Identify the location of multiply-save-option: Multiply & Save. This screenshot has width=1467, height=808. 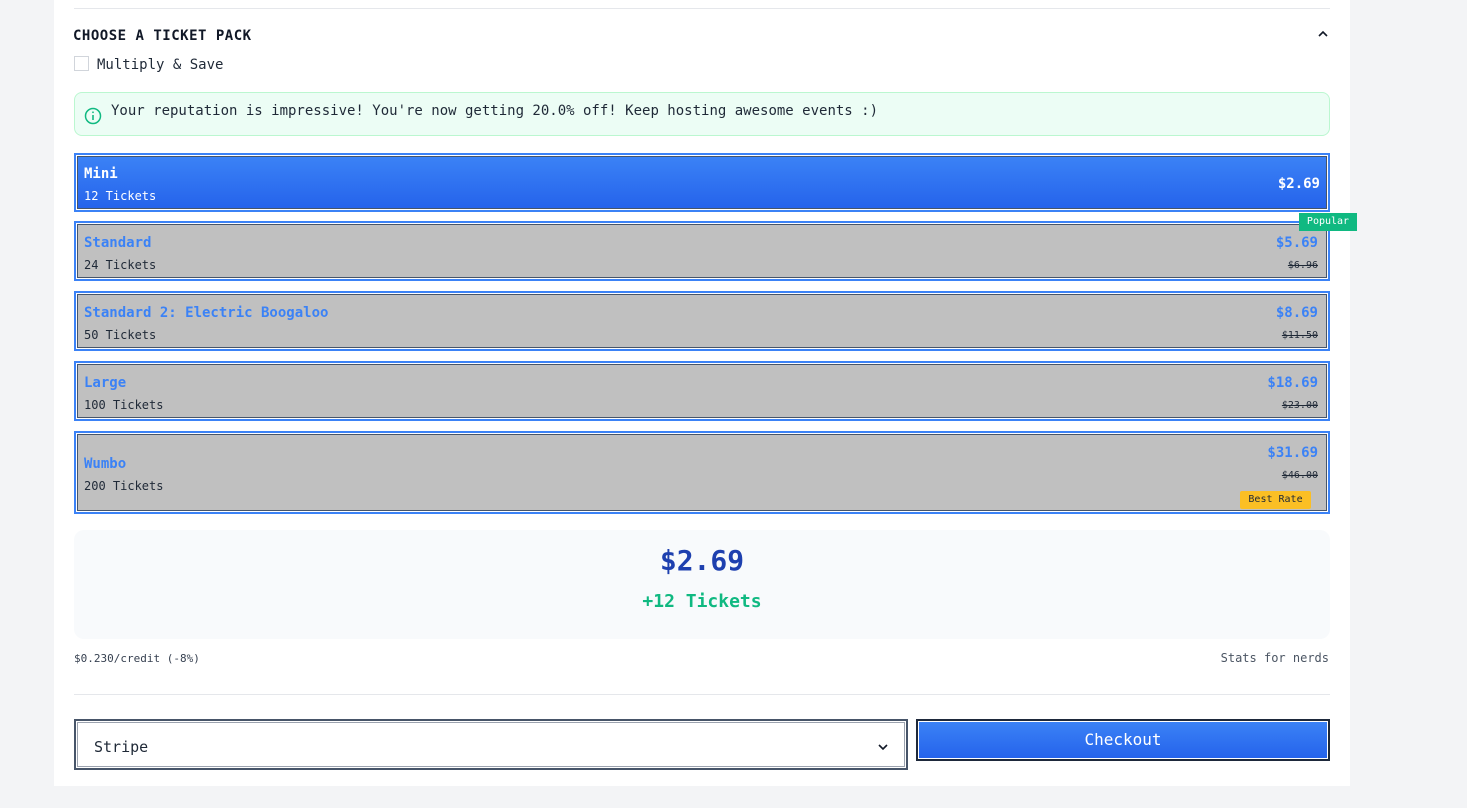
(148, 65).